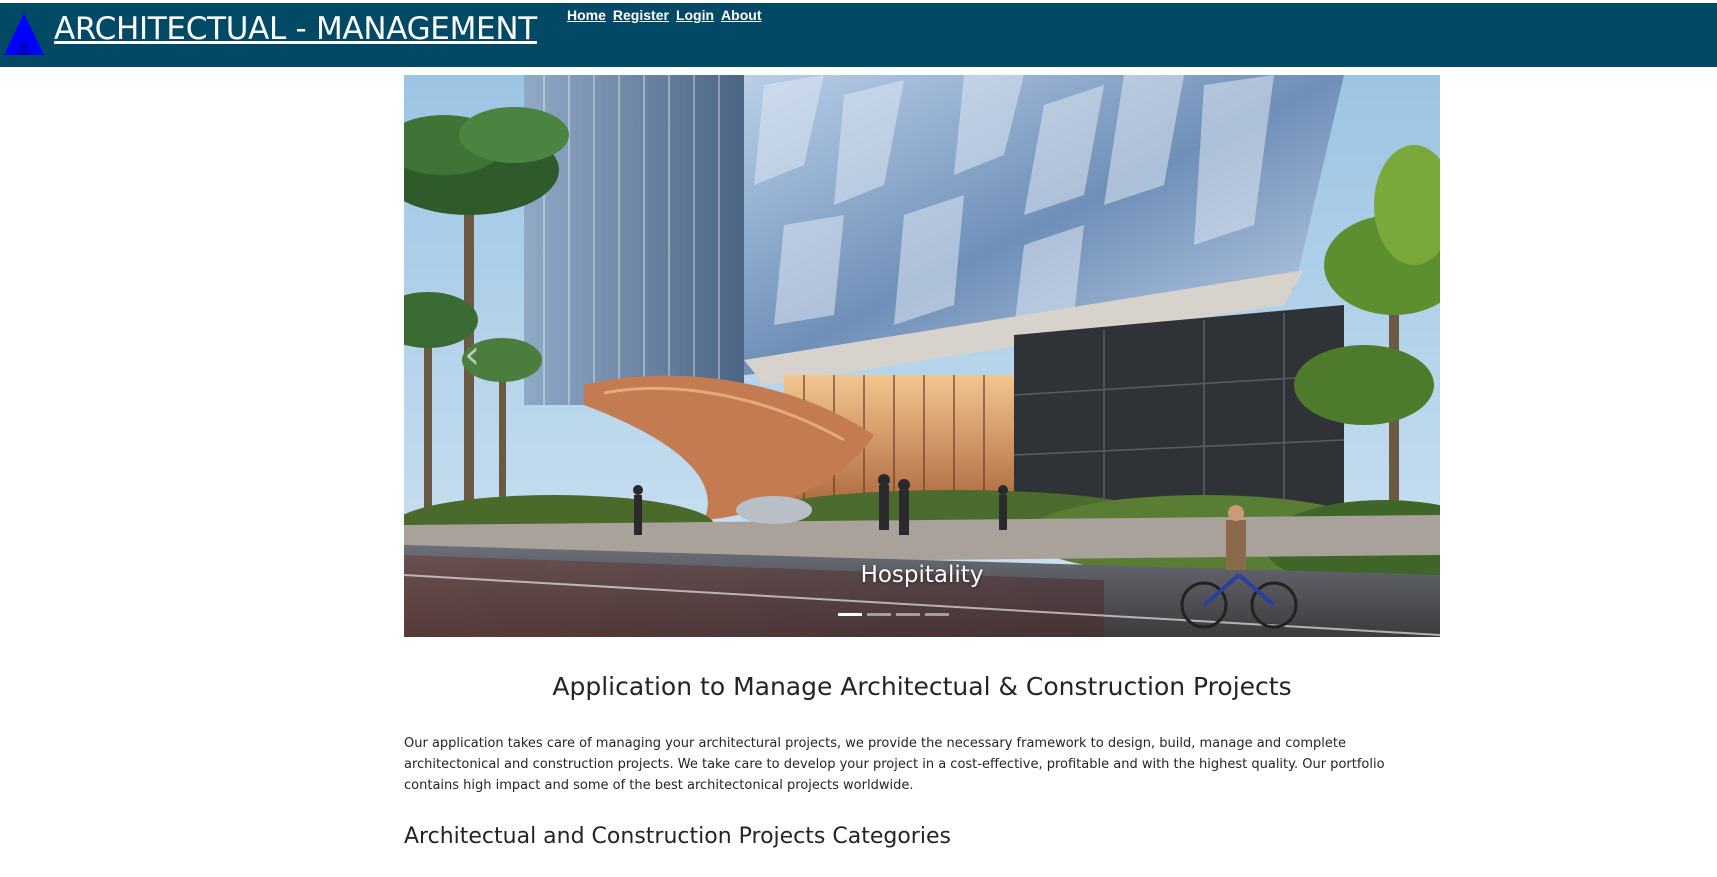 The height and width of the screenshot is (877, 1717). Describe the element at coordinates (695, 15) in the screenshot. I see `nav-link-login: Login` at that location.